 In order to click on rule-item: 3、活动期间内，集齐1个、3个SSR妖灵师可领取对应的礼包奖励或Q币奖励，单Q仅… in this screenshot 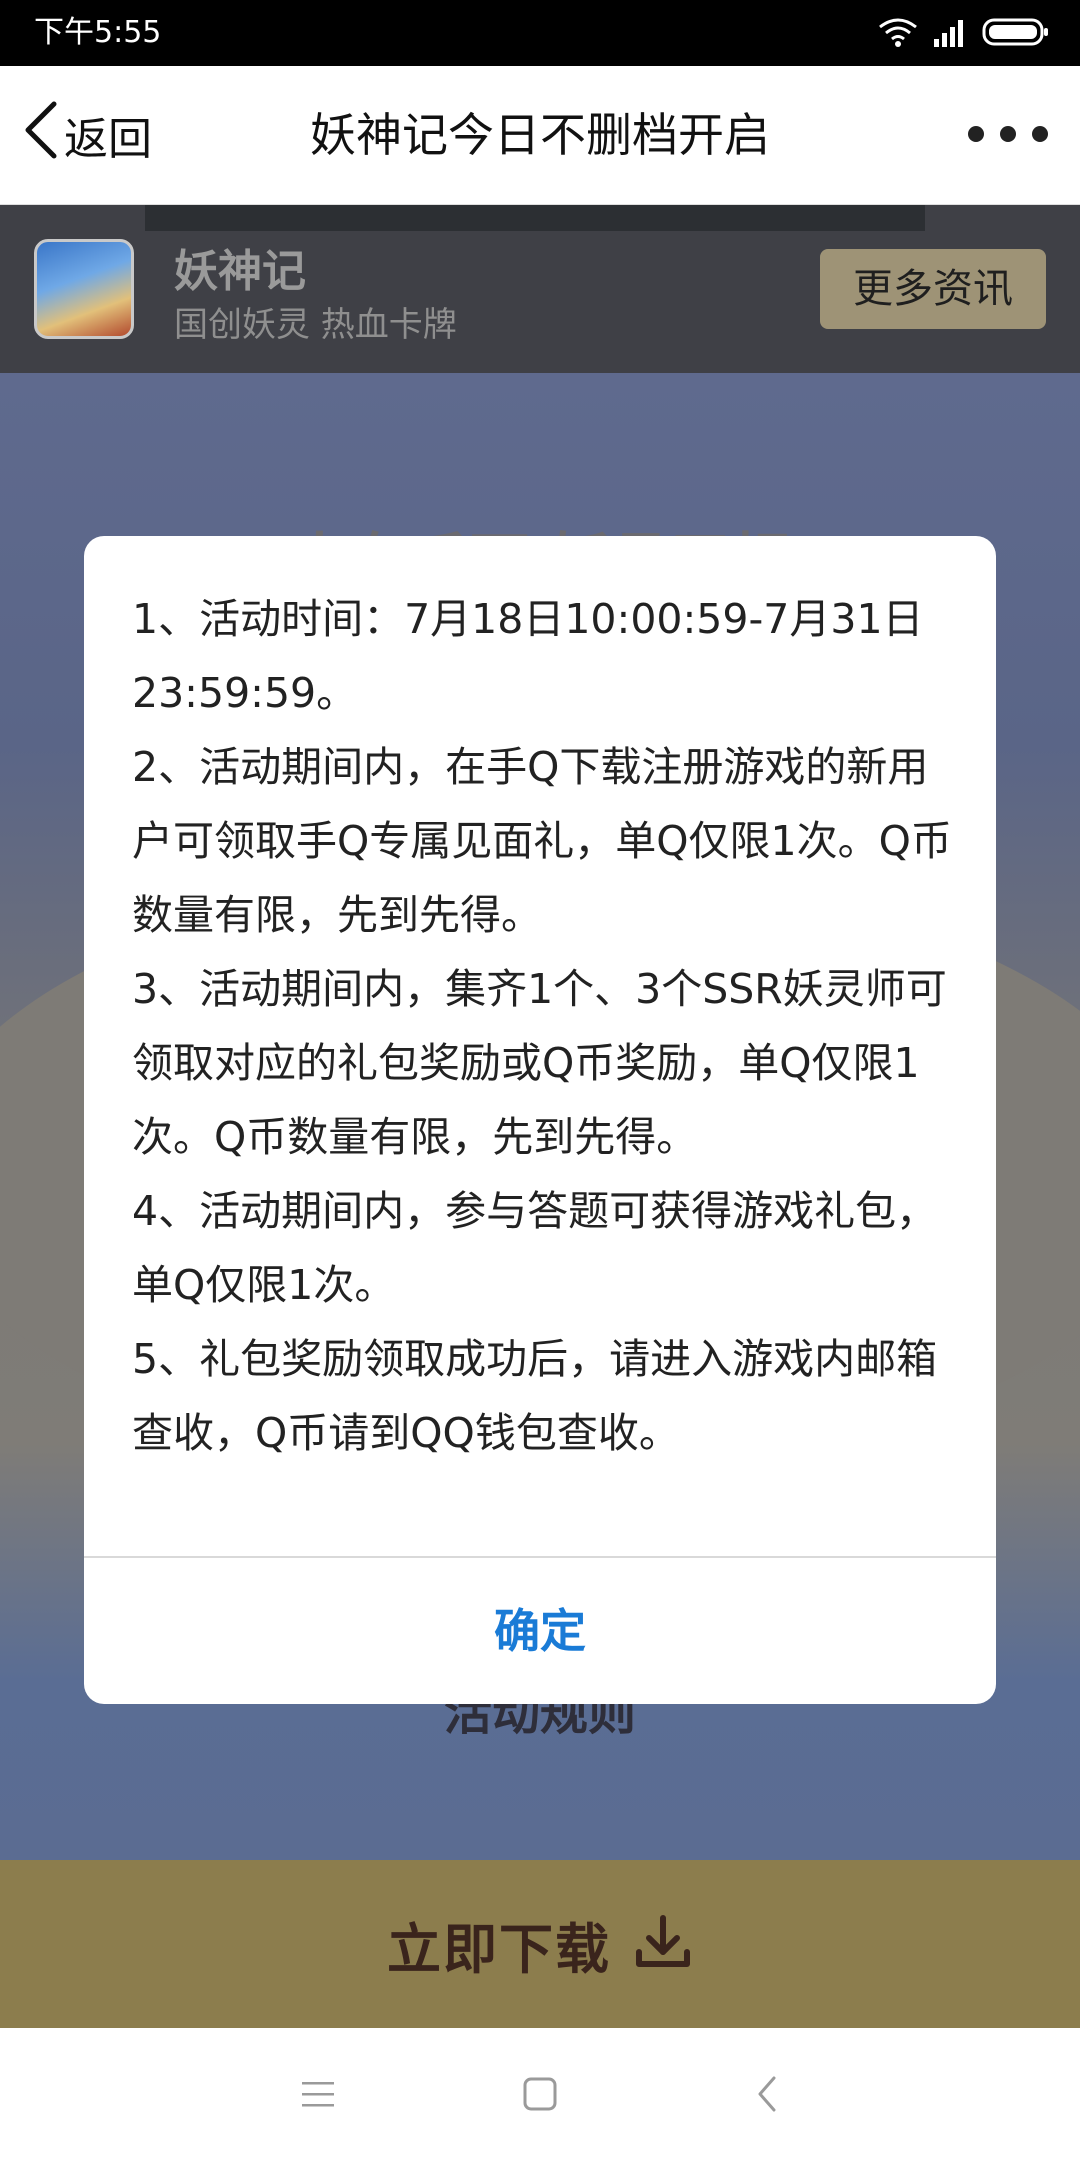, I will do `click(539, 1063)`.